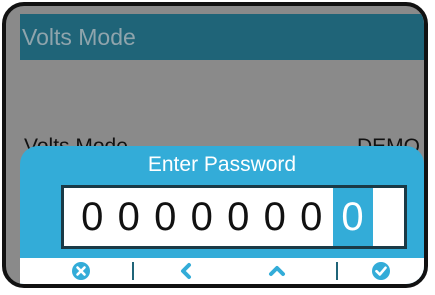  I want to click on password-digit-5: 0, so click(238, 217).